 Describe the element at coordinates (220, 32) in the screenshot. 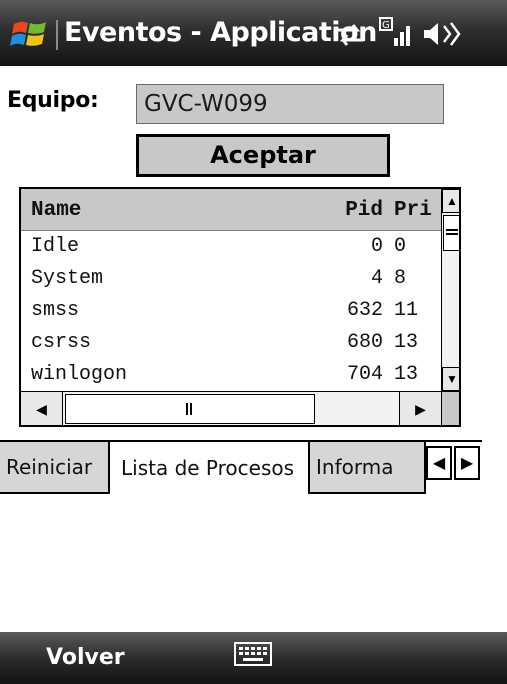

I see `window-title: Eventos - Application` at that location.